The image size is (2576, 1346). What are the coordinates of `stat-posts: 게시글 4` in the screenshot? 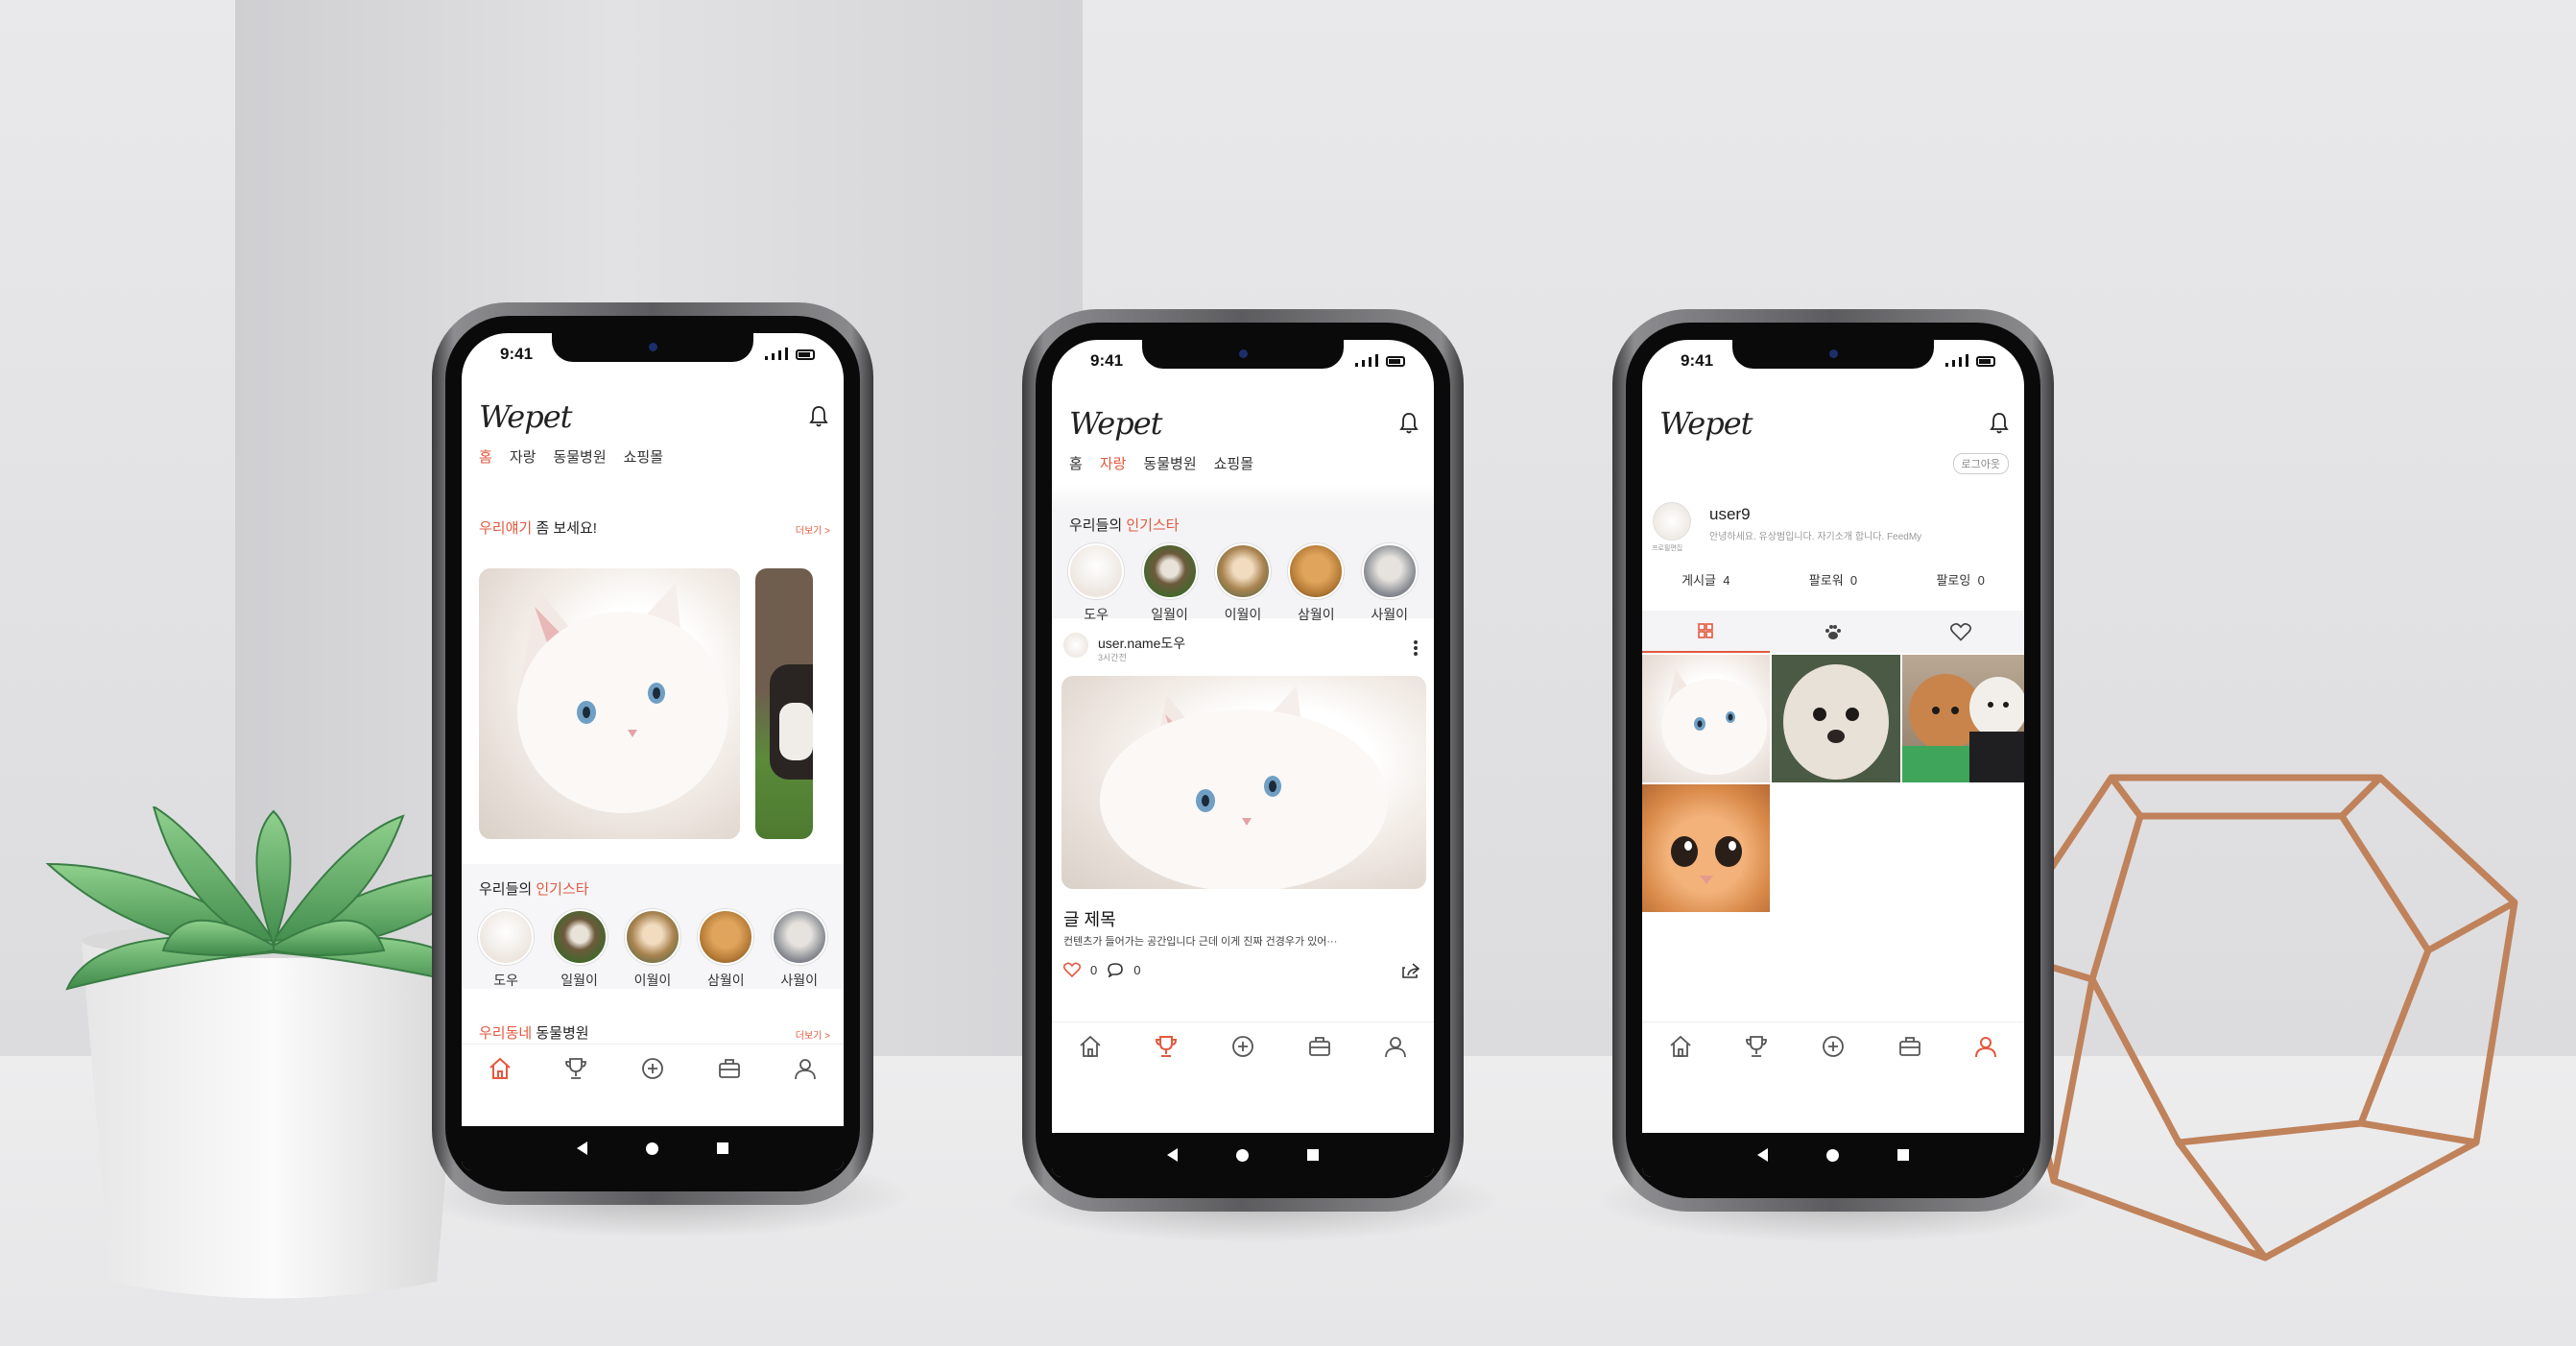 It's located at (1705, 579).